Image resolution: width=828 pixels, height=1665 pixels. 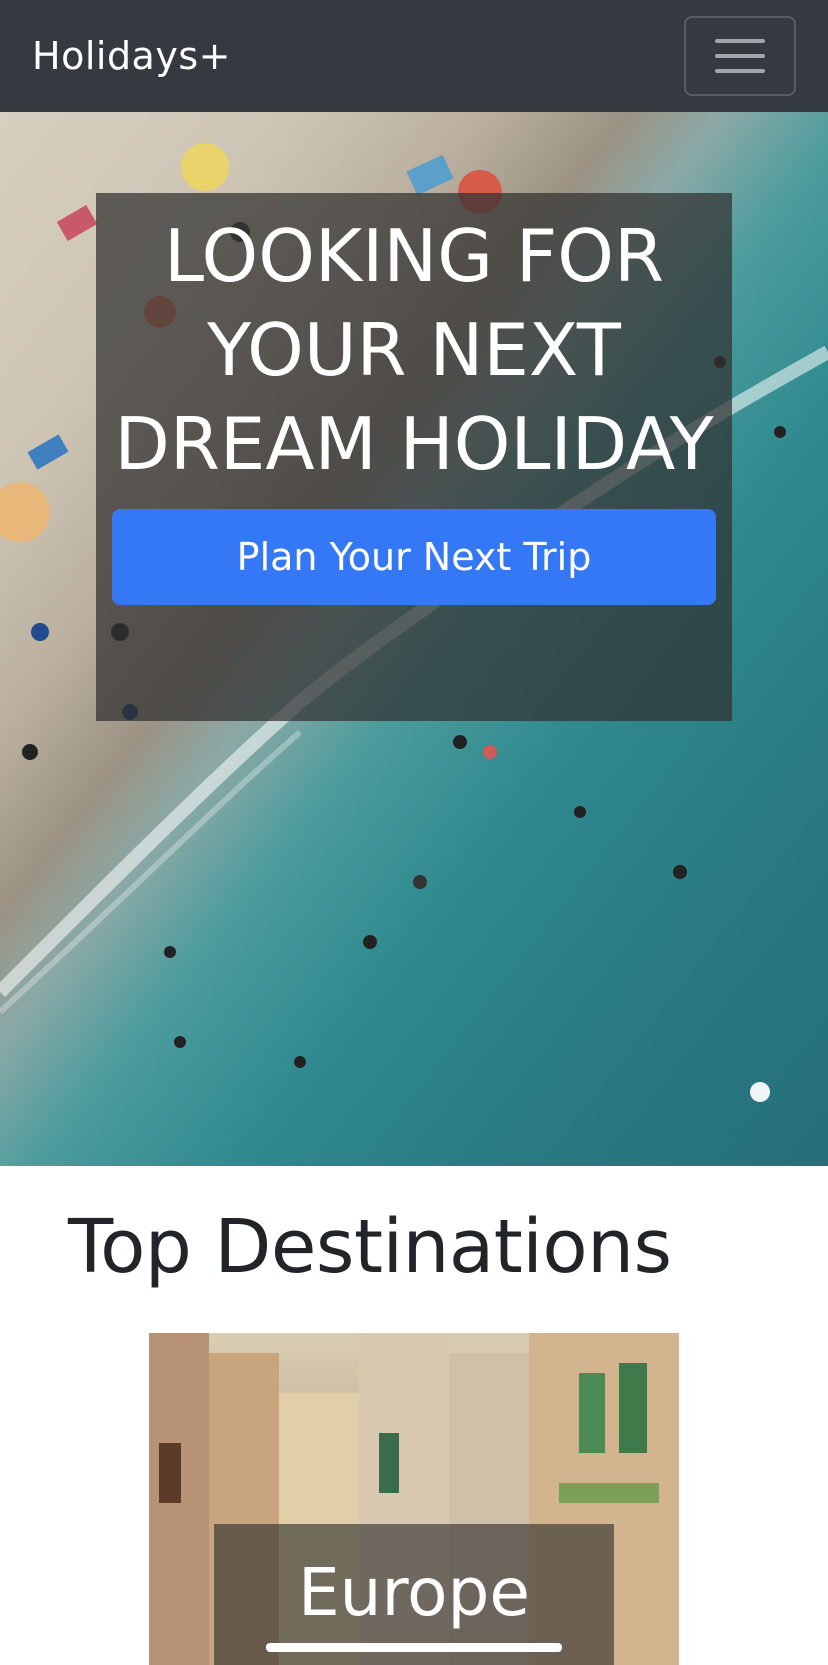 What do you see at coordinates (740, 41) in the screenshot?
I see `hamburger-menu-icon` at bounding box center [740, 41].